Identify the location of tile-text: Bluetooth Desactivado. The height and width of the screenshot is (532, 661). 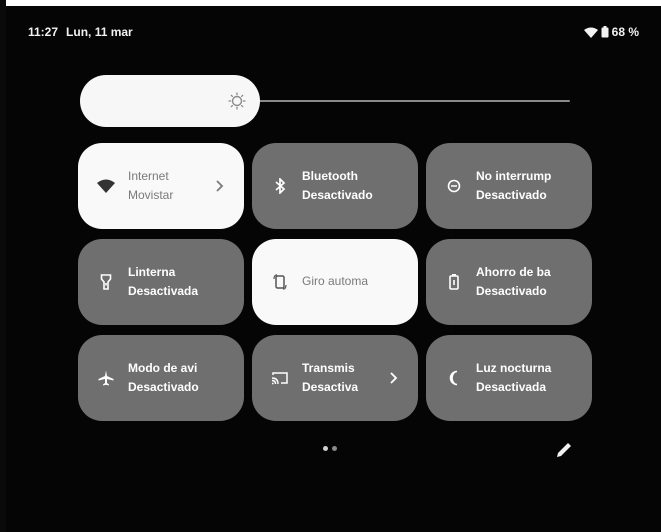
(357, 186).